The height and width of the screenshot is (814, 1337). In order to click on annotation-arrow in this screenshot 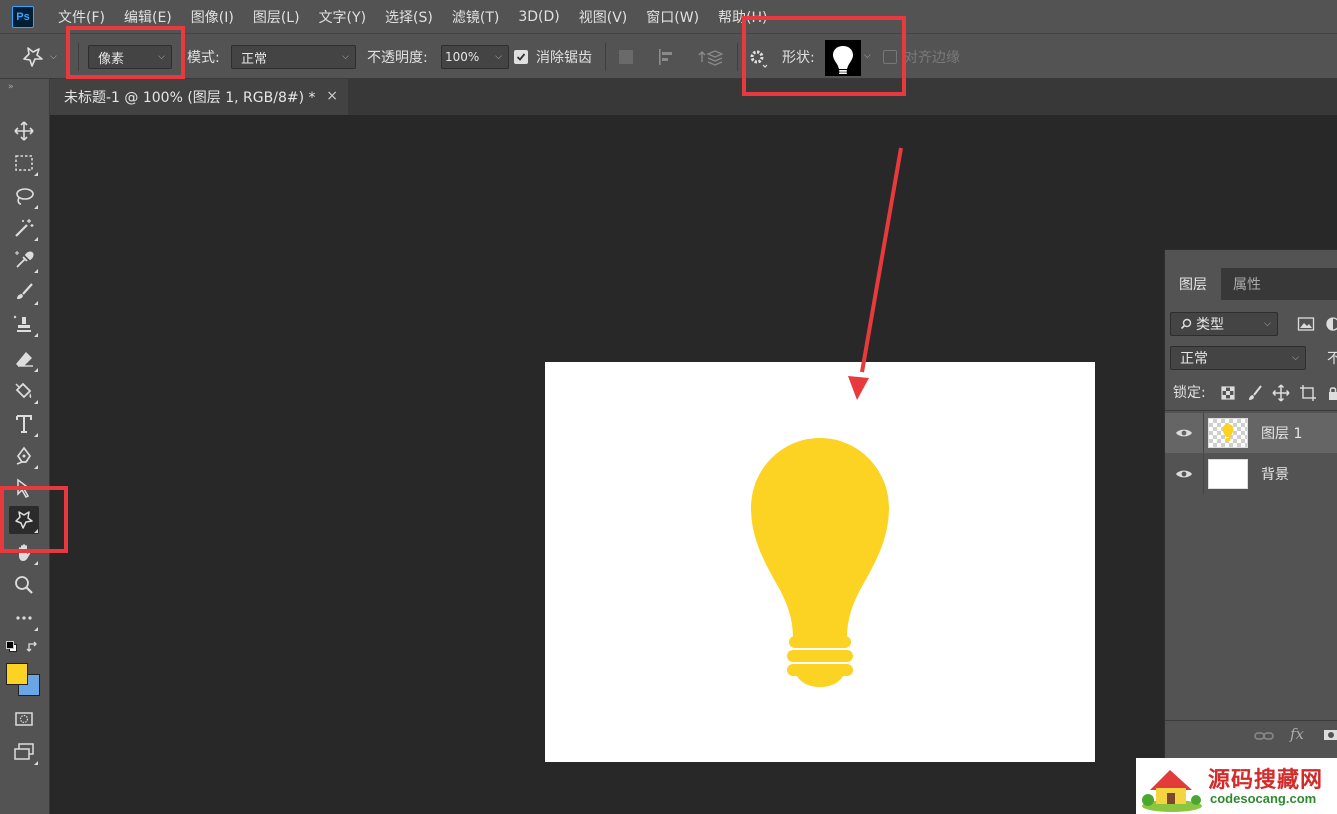, I will do `click(875, 273)`.